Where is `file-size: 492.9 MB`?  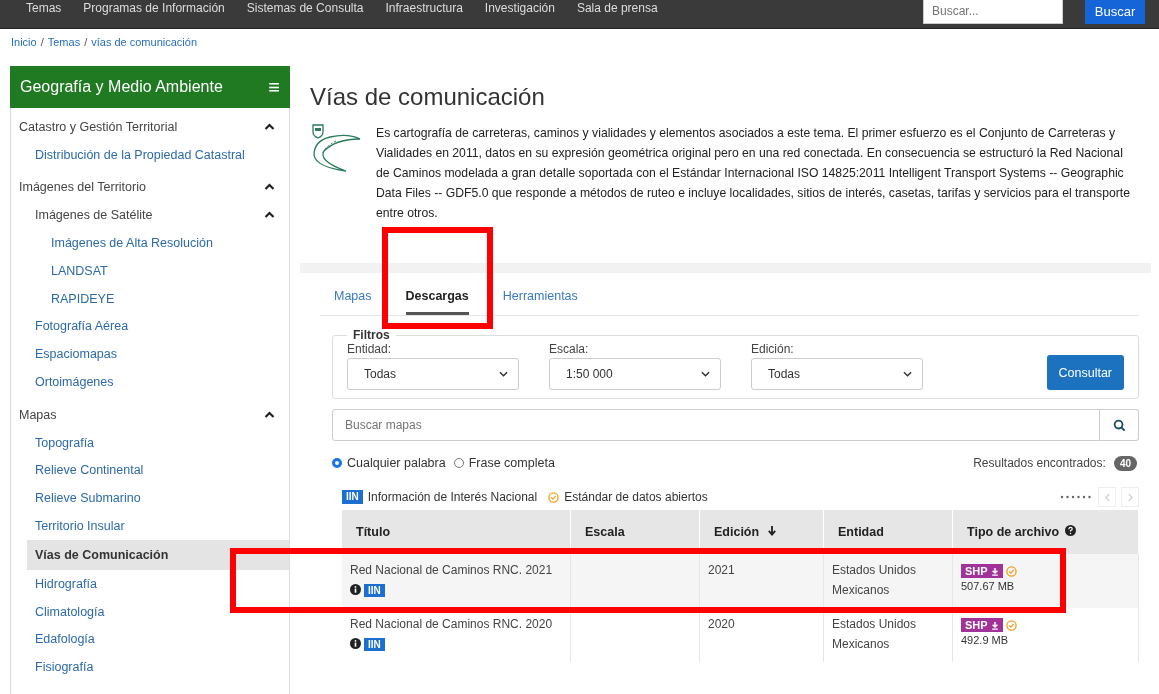
file-size: 492.9 MB is located at coordinates (985, 640).